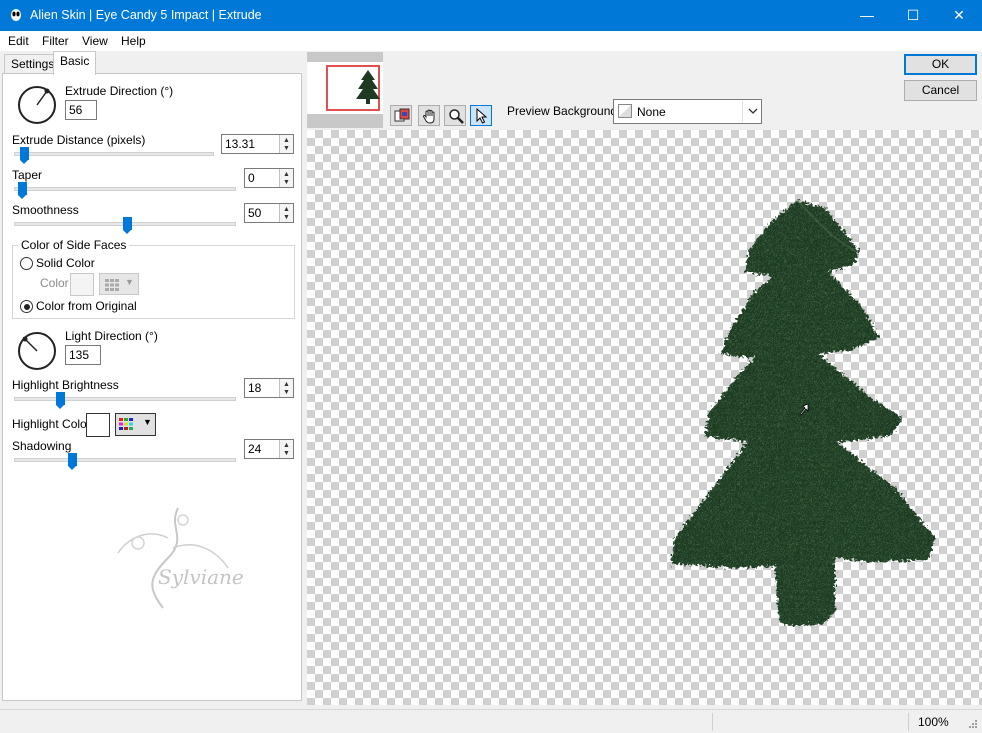  I want to click on light-direction-input: 135, so click(83, 355).